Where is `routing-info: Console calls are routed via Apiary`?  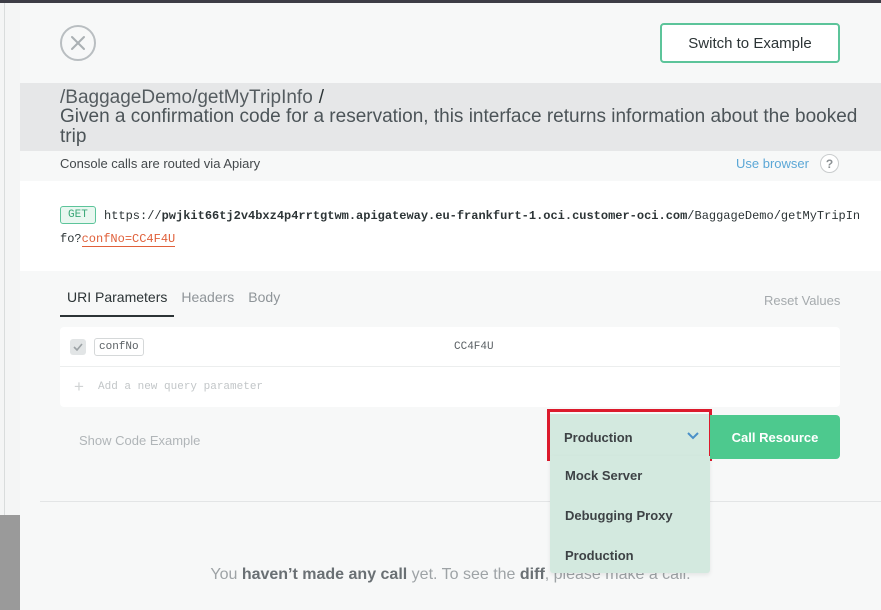
routing-info: Console calls are routed via Apiary is located at coordinates (160, 163).